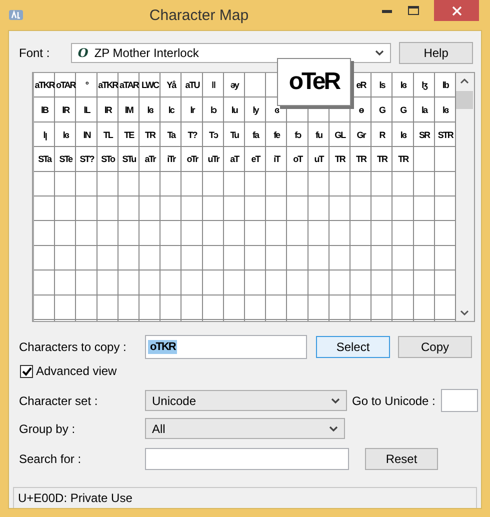 The width and height of the screenshot is (490, 517). I want to click on character-cell: ɵ, so click(361, 110).